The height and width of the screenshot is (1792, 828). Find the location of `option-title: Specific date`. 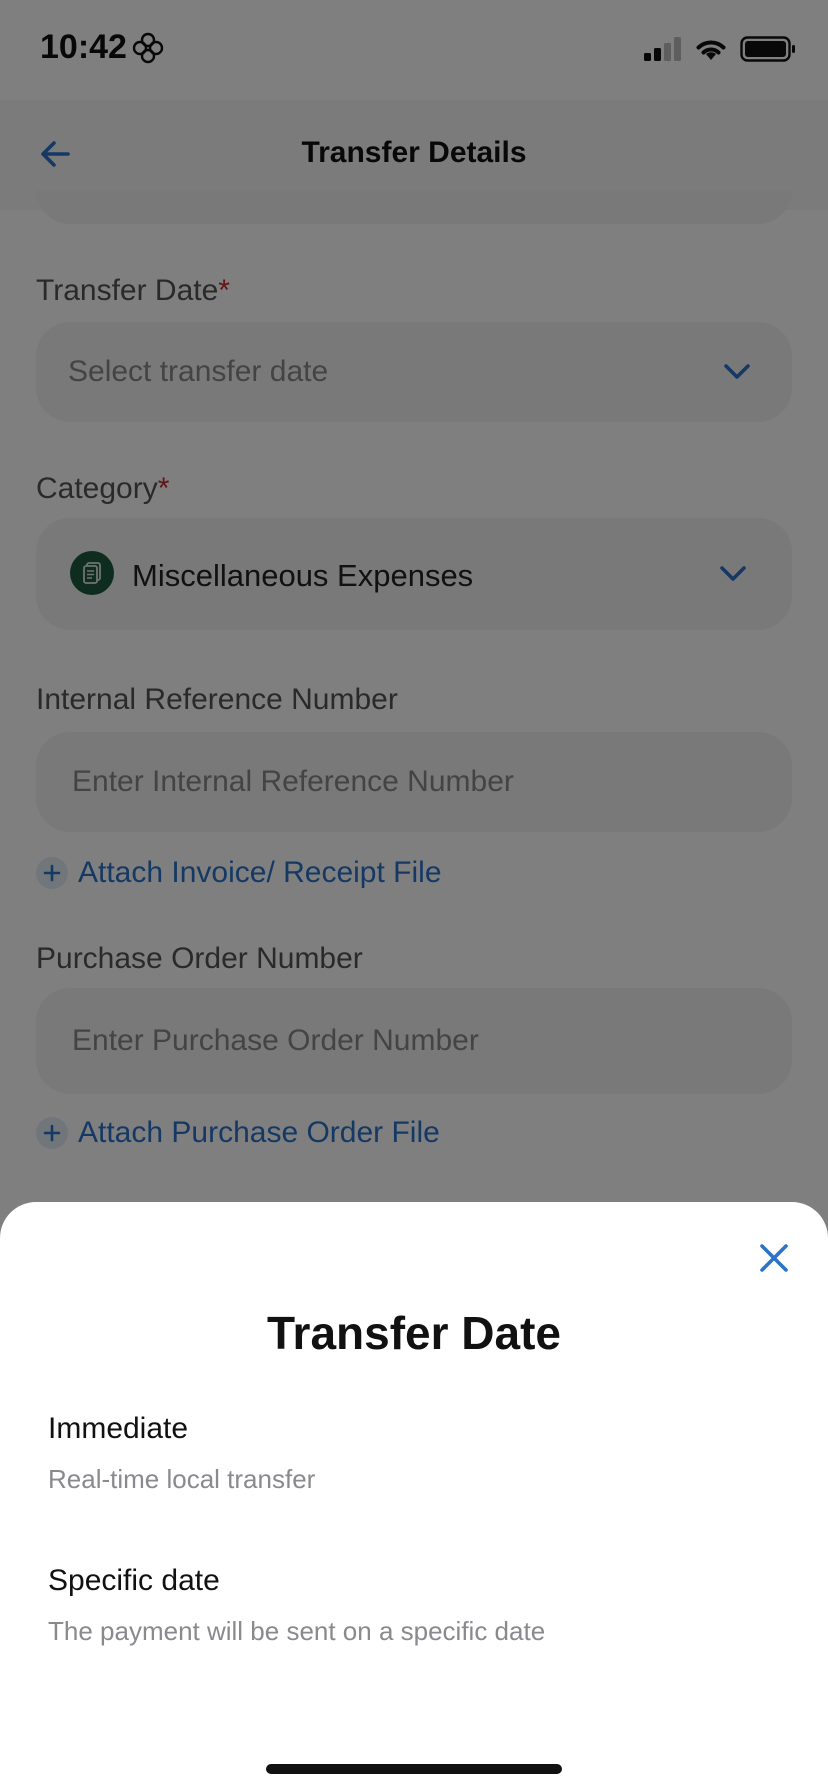

option-title: Specific date is located at coordinates (134, 1580).